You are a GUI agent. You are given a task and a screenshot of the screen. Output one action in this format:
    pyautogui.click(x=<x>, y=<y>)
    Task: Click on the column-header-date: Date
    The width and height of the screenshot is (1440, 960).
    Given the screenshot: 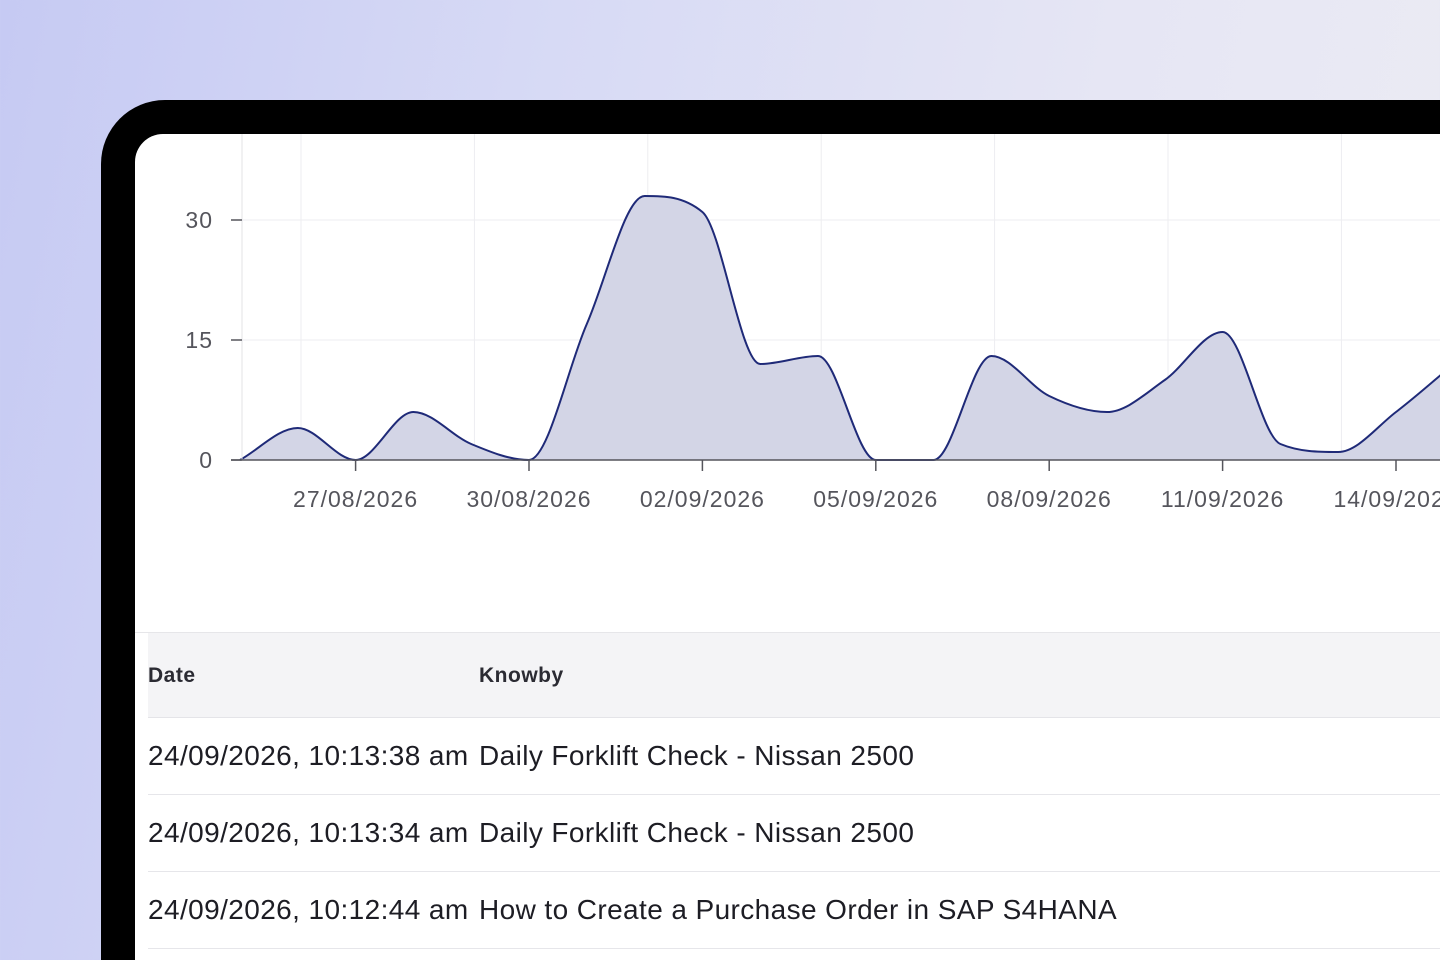 What is the action you would take?
    pyautogui.click(x=172, y=676)
    